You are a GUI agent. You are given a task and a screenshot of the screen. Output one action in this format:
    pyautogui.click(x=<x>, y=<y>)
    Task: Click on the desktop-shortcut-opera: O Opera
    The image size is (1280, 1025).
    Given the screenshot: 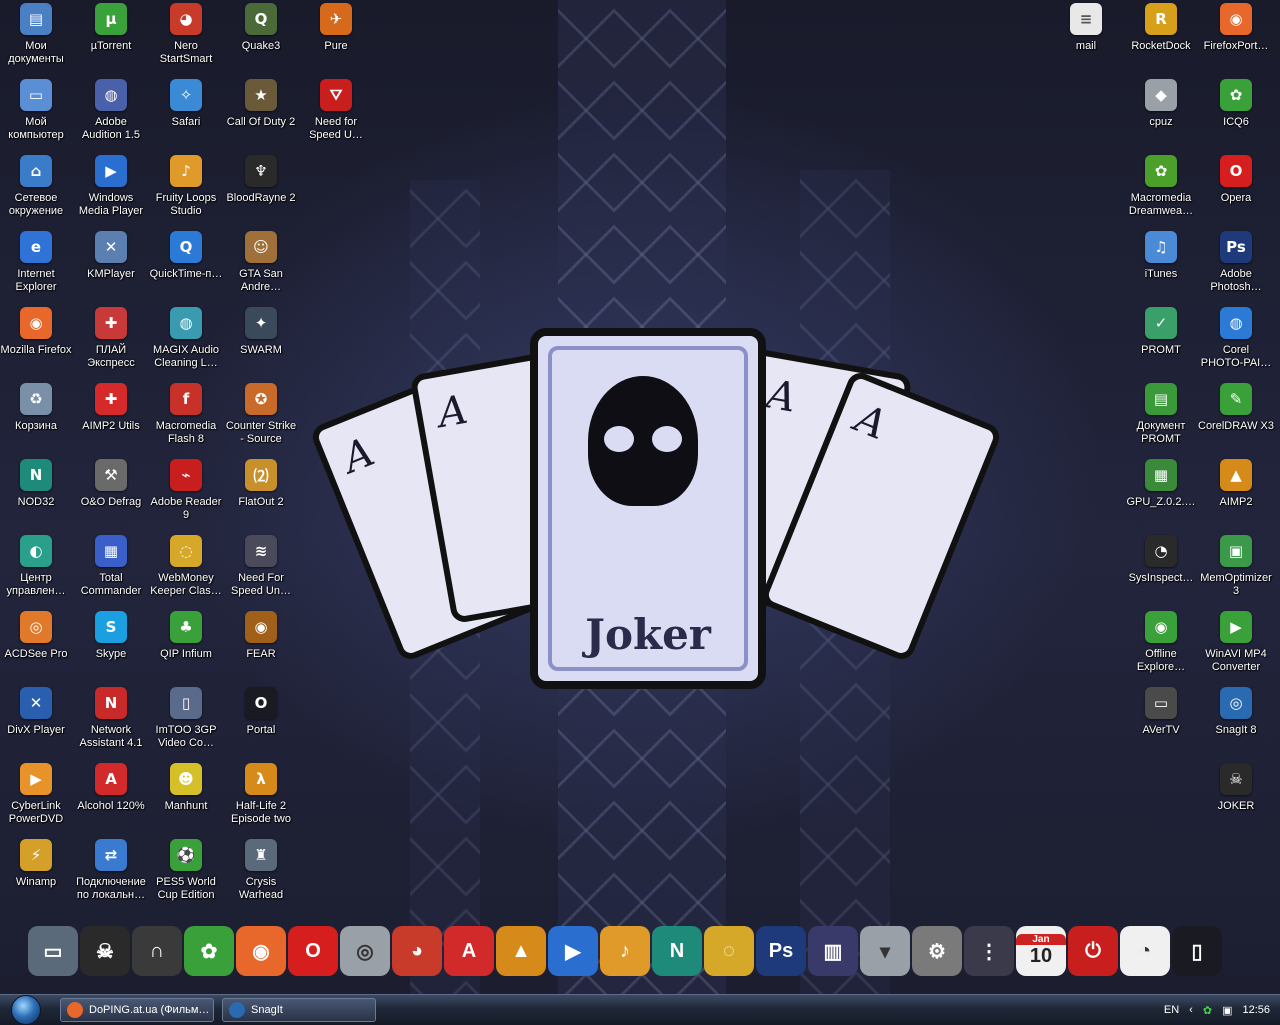 What is the action you would take?
    pyautogui.click(x=1236, y=189)
    